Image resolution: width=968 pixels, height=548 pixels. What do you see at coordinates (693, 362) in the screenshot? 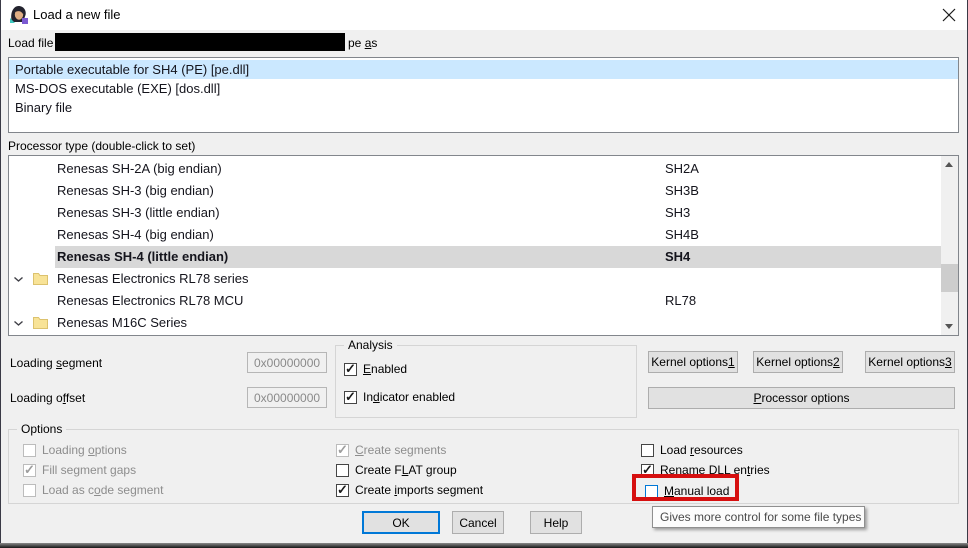
I see `kernel-options-1-button: Kernel options 1` at bounding box center [693, 362].